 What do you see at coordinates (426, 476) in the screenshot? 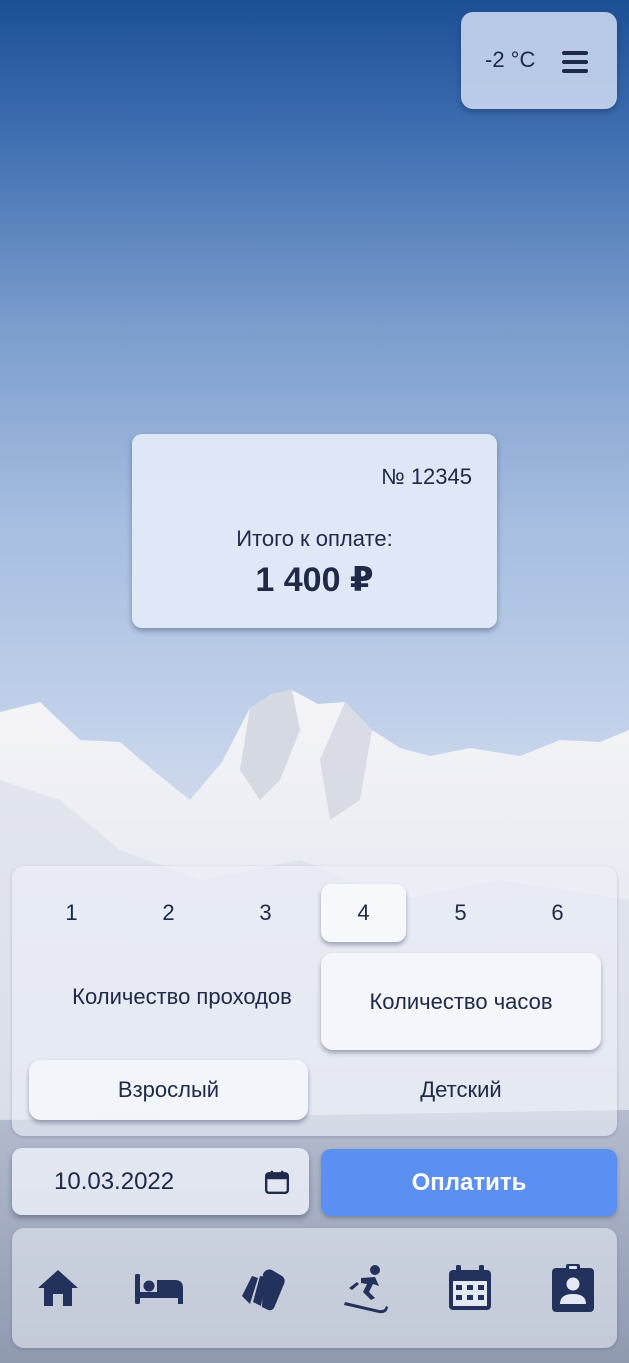
I see `order-number: № 12345` at bounding box center [426, 476].